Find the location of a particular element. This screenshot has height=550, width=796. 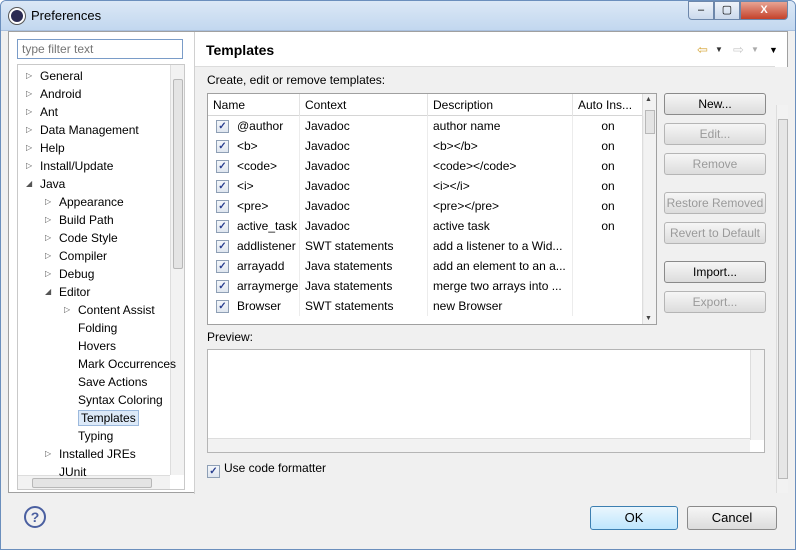

tree-item: ▷ Installed JREs is located at coordinates (90, 454).